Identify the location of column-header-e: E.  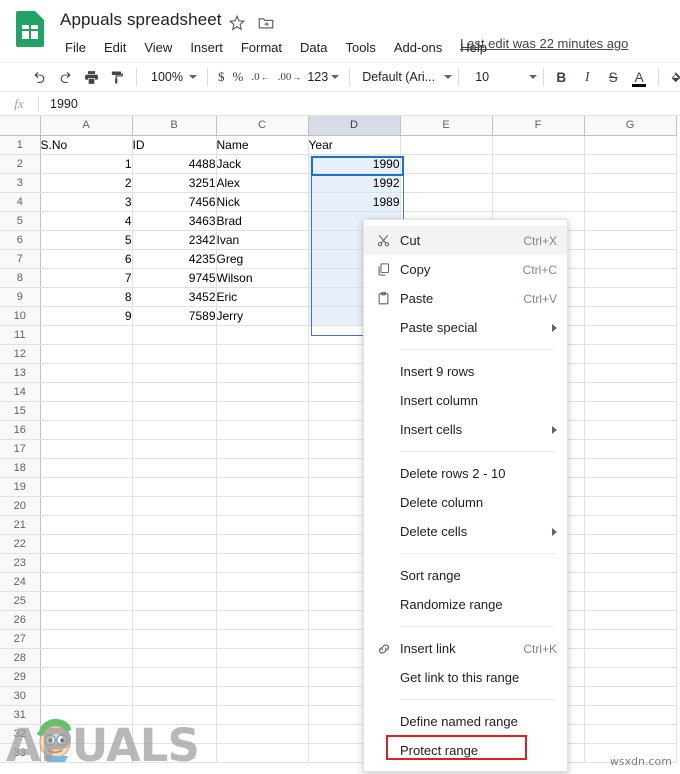
(446, 126).